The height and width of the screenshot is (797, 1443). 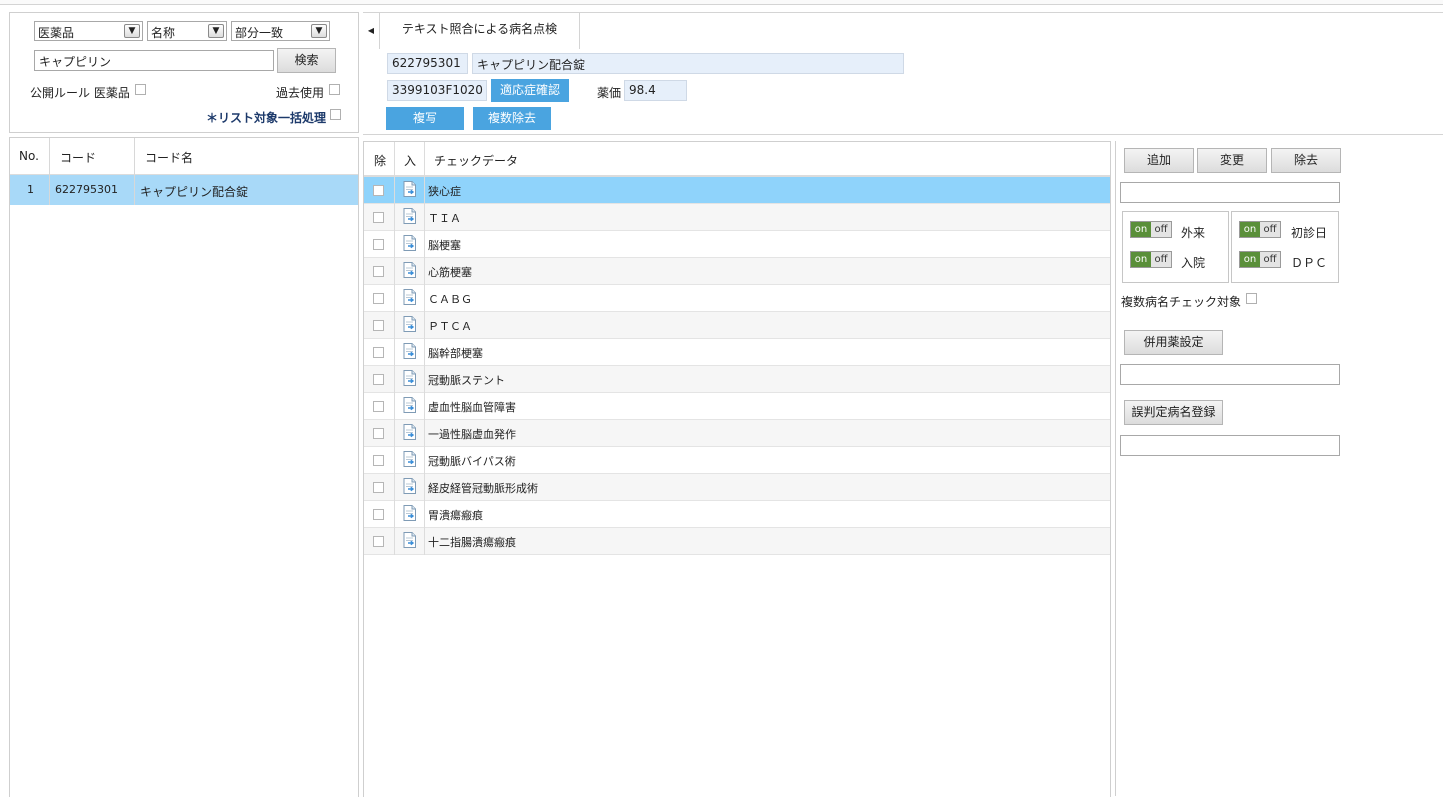 What do you see at coordinates (184, 190) in the screenshot?
I see `table-row: 1 622795301 キャプピリン配合錠` at bounding box center [184, 190].